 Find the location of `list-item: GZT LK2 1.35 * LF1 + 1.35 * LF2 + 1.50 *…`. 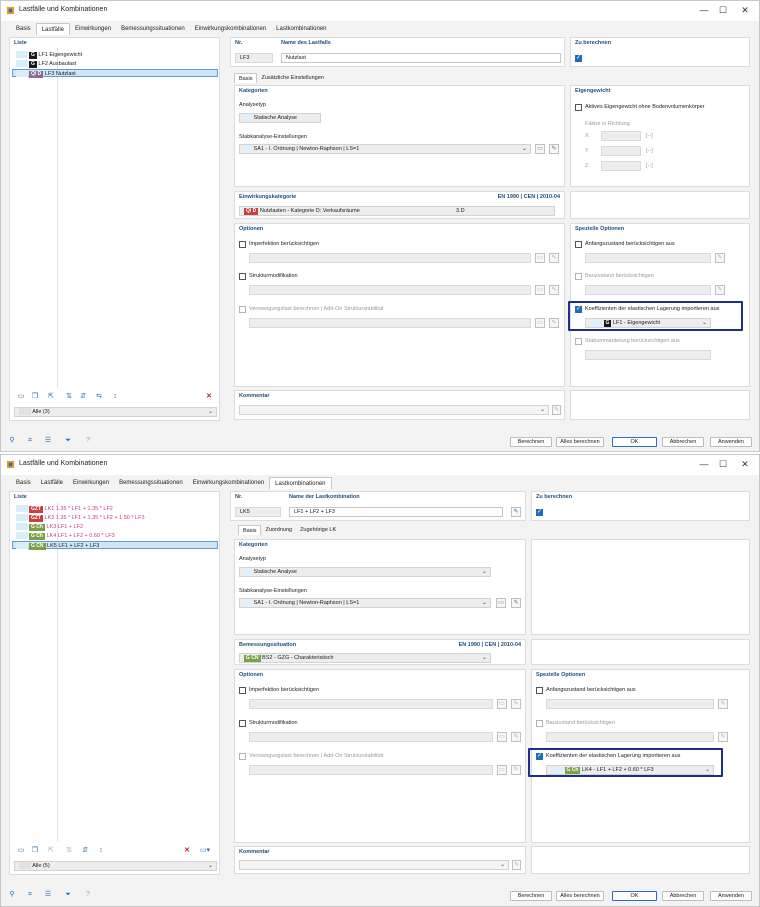

list-item: GZT LK2 1.35 * LF1 + 1.35 * LF2 + 1.50 *… is located at coordinates (80, 518).